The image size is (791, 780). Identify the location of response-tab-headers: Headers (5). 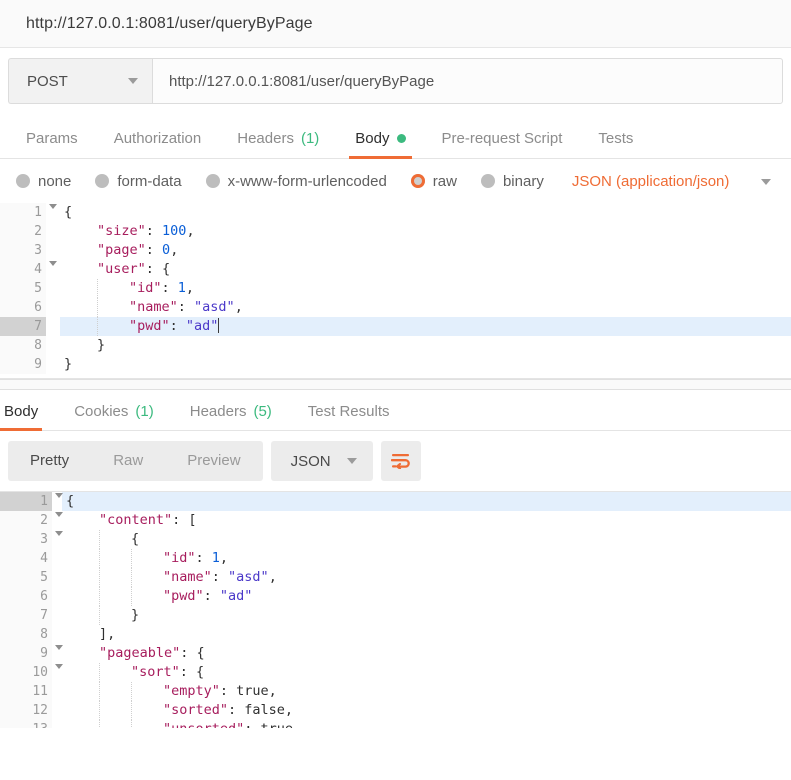
(231, 416).